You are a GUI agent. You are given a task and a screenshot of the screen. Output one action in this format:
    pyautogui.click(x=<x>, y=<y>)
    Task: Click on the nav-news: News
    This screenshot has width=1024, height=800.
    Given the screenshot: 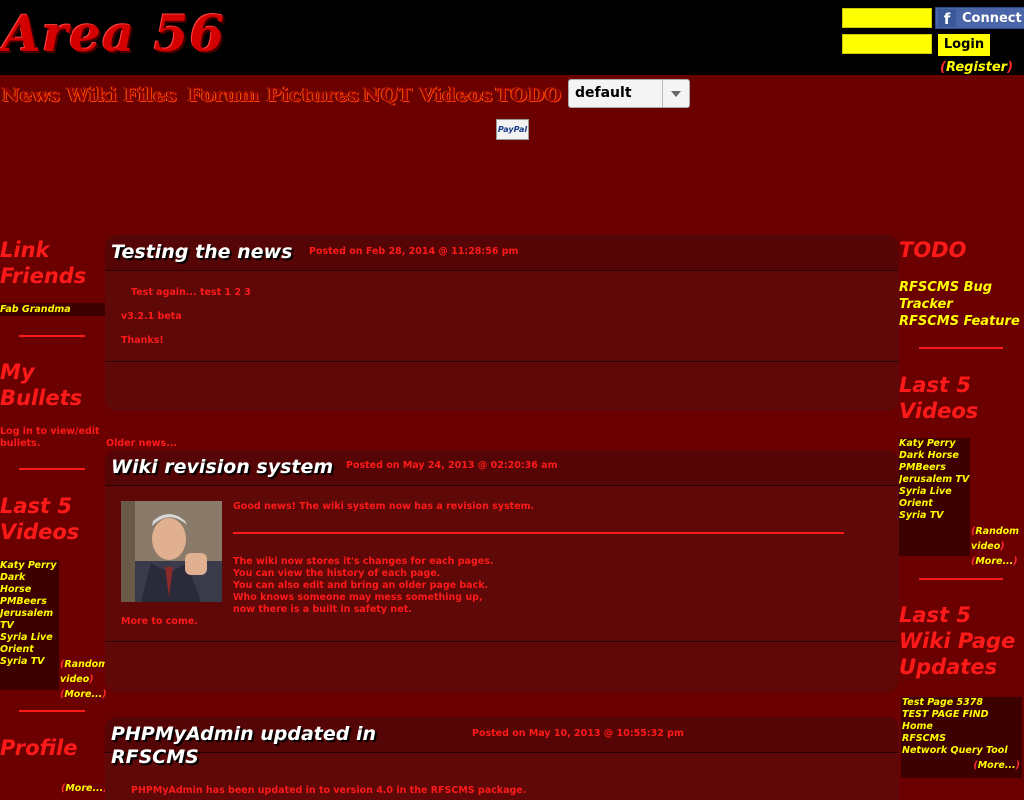 What is the action you would take?
    pyautogui.click(x=31, y=95)
    